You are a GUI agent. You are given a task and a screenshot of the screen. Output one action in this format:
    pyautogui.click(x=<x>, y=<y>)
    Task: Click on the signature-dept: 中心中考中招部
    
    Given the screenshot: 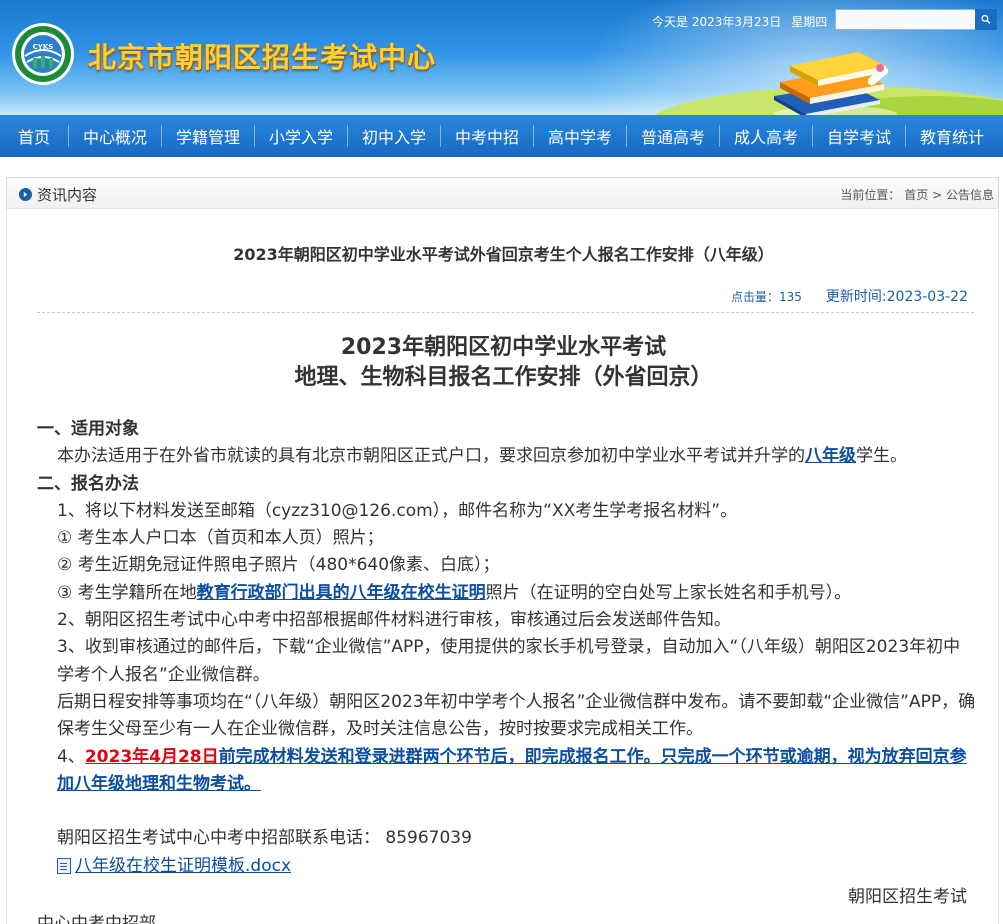 What is the action you would take?
    pyautogui.click(x=96, y=918)
    